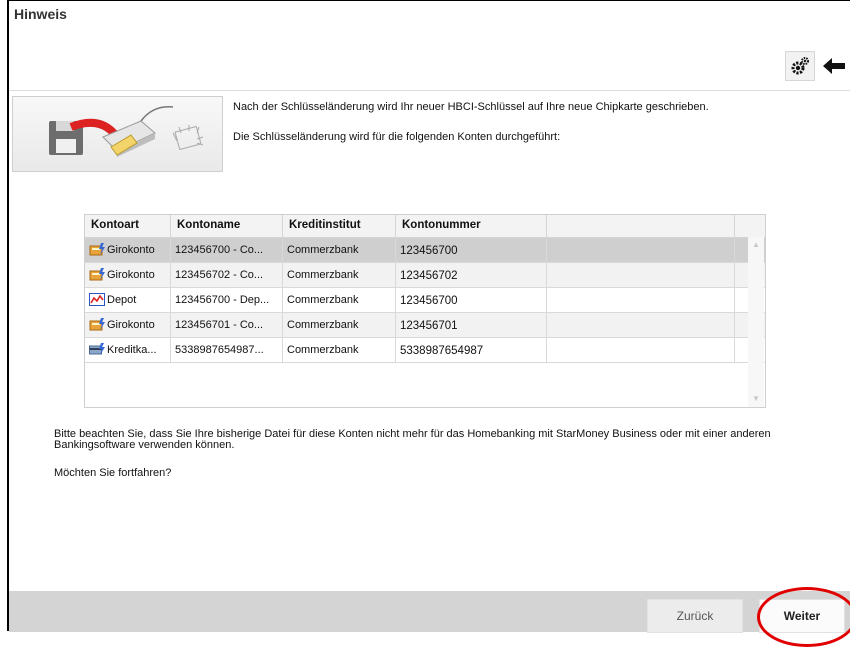  I want to click on cell-kontonummer: 123456701, so click(471, 325).